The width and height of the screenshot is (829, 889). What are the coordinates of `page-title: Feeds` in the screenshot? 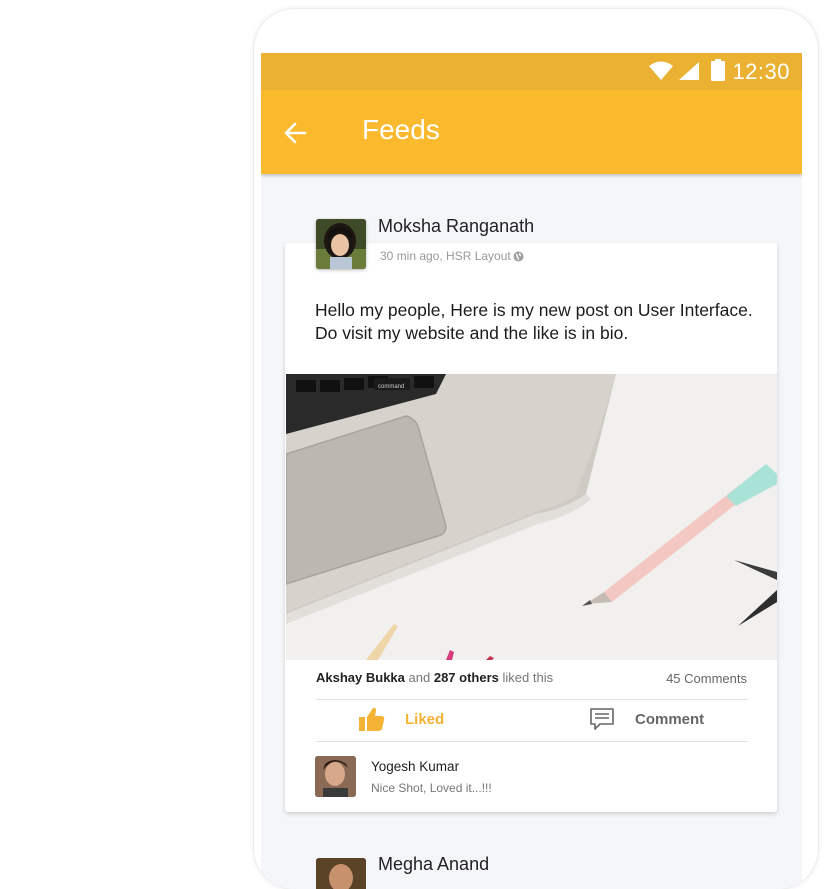 It's located at (401, 129).